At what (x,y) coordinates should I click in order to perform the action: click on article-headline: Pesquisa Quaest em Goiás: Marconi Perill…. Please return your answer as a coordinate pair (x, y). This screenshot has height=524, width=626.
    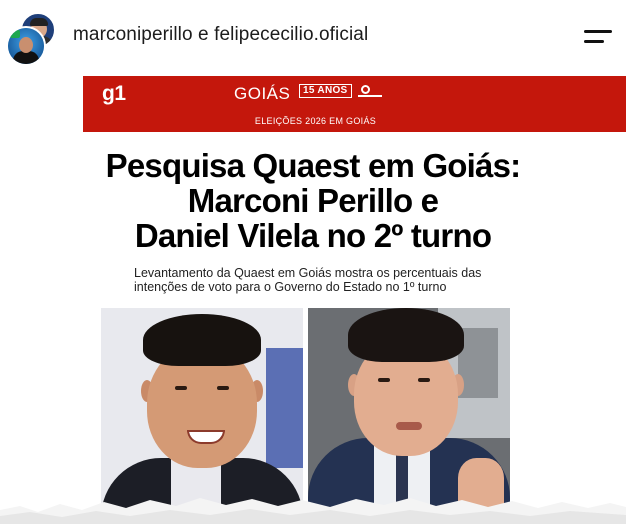
    Looking at the image, I should click on (313, 200).